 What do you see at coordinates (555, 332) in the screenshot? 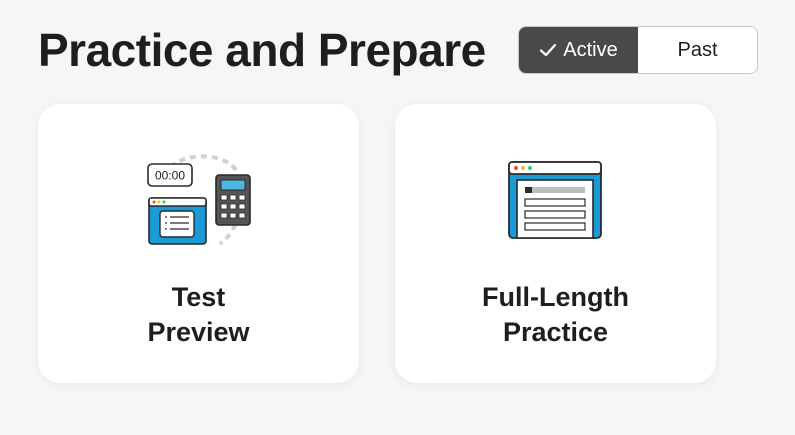
I see `full-length-practice-title-line2: Practice` at bounding box center [555, 332].